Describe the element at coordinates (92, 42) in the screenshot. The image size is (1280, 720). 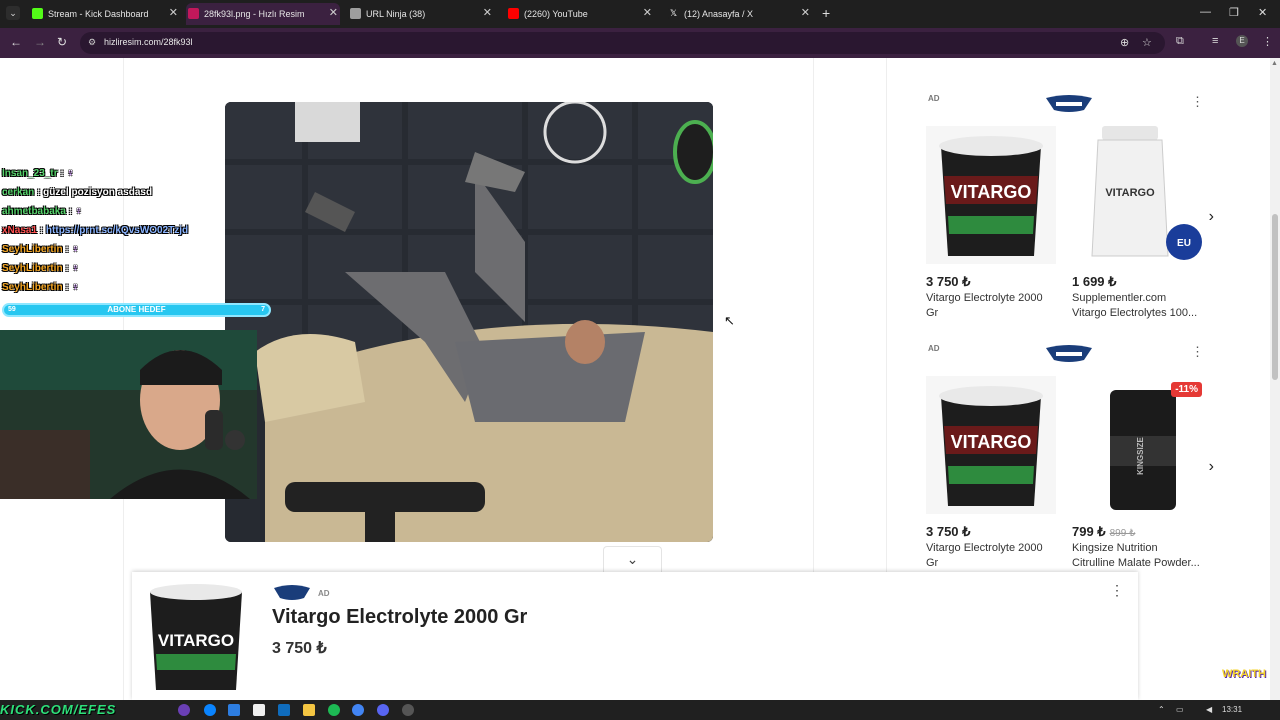
I see `site-info-icon: ⚙` at that location.